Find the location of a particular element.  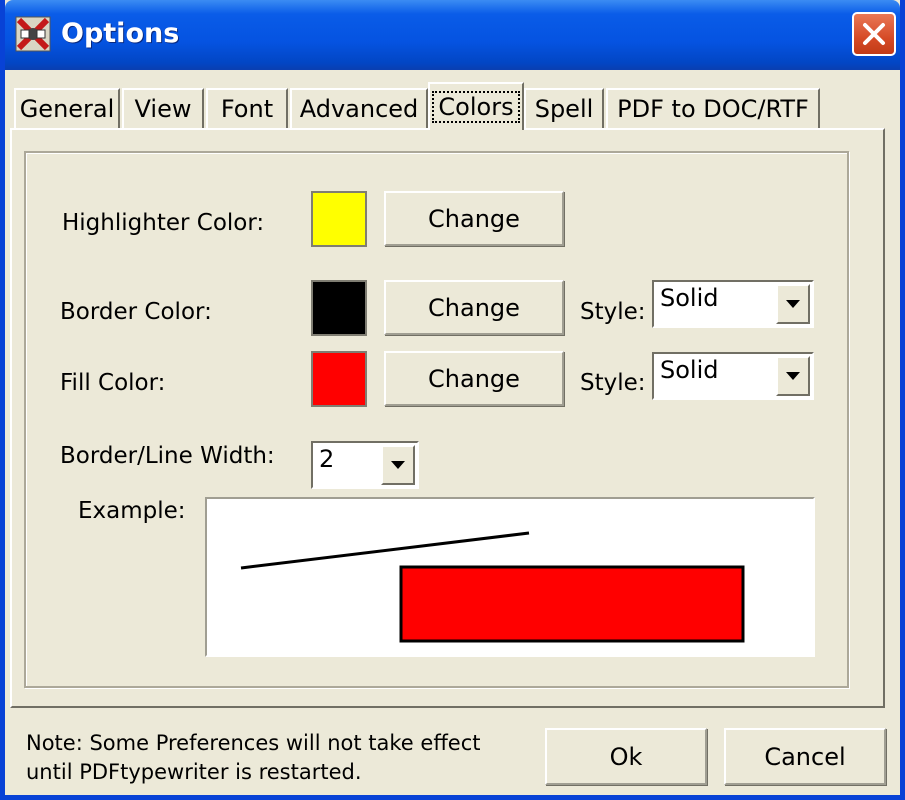

border-change-button: Change is located at coordinates (474, 307).